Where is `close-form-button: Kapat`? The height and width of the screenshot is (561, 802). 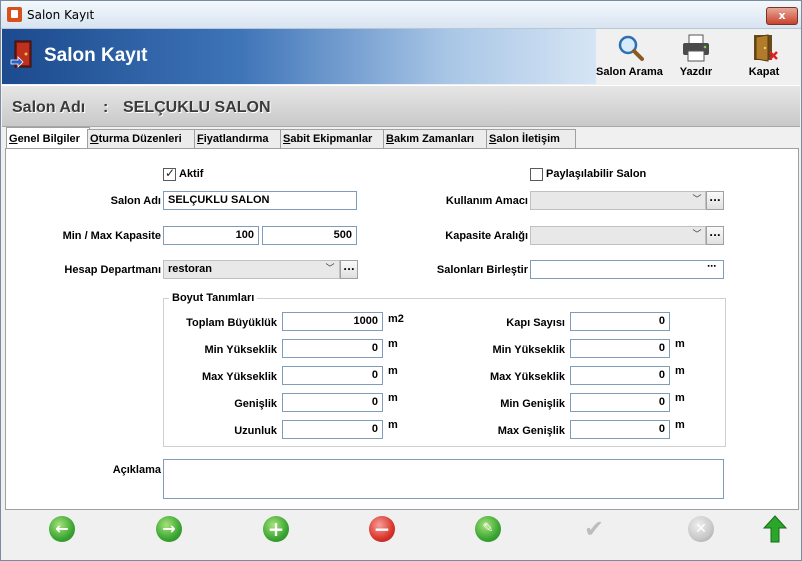
close-form-button: Kapat is located at coordinates (764, 56).